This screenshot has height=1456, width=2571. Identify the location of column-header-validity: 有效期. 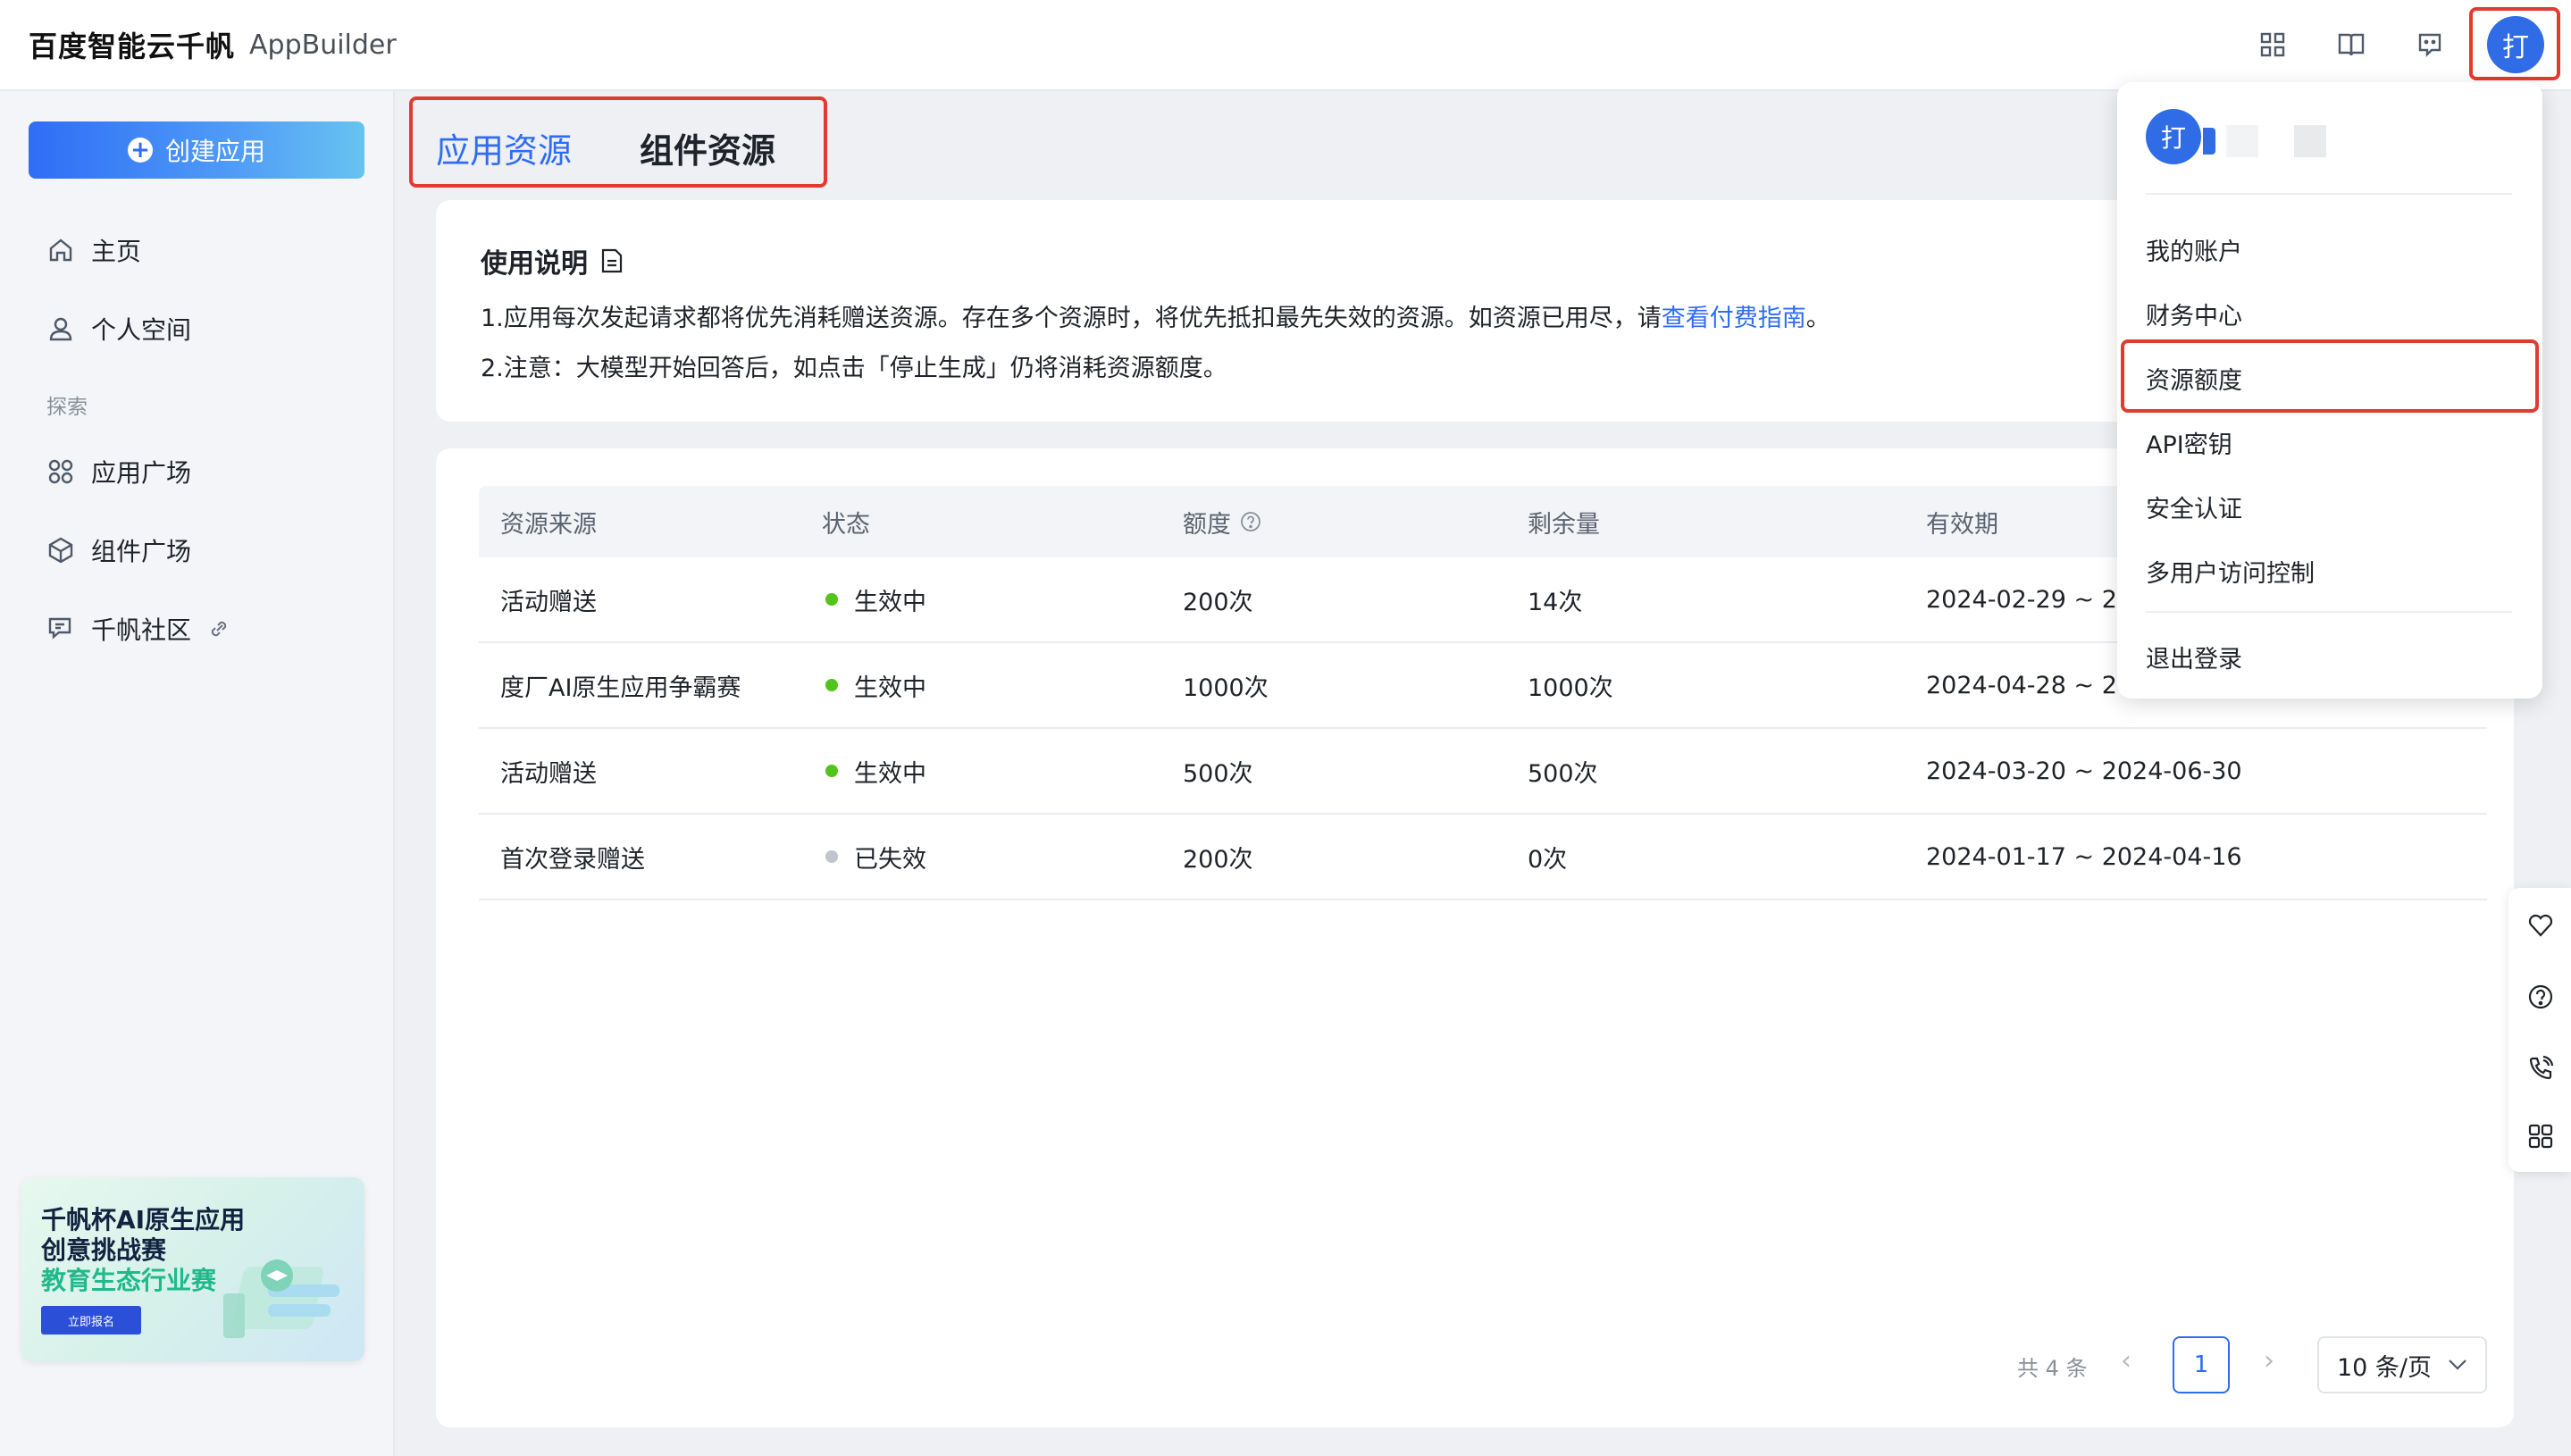
(1962, 524).